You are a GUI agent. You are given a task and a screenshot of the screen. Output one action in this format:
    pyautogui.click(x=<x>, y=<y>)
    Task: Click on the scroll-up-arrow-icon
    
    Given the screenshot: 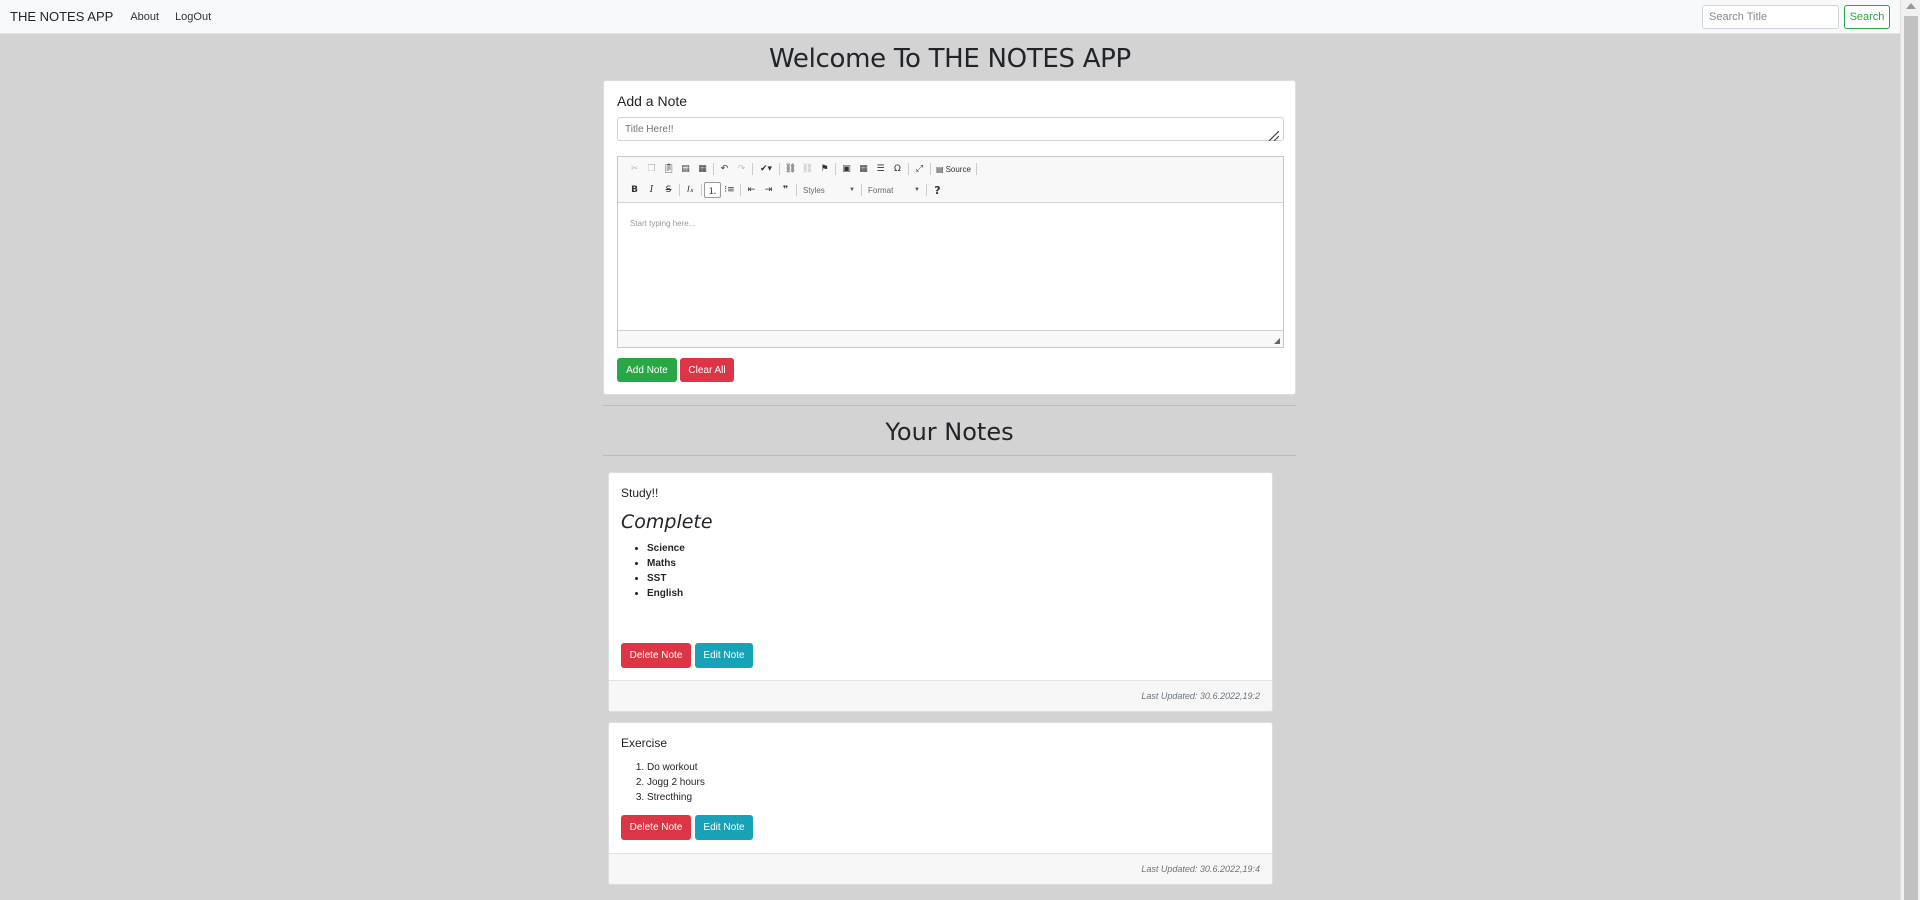 What is the action you would take?
    pyautogui.click(x=1911, y=6)
    